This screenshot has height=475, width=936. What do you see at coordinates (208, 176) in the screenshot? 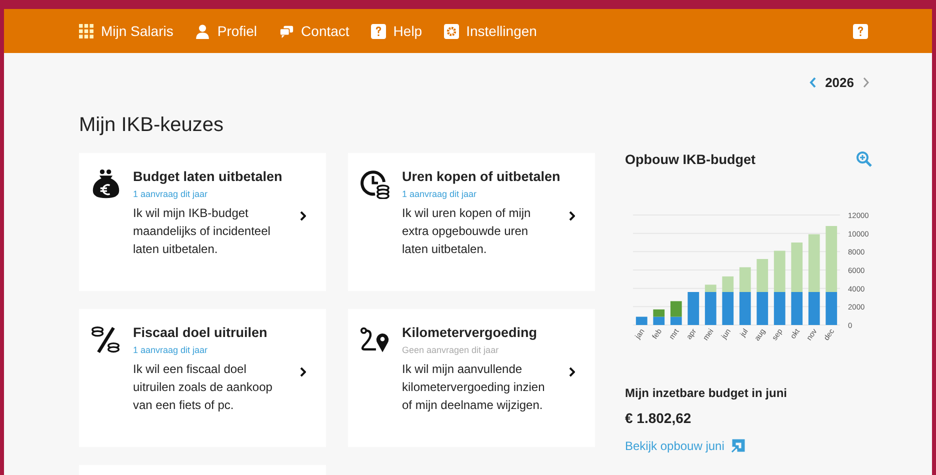
I see `card-title: Budget laten uitbetalen` at bounding box center [208, 176].